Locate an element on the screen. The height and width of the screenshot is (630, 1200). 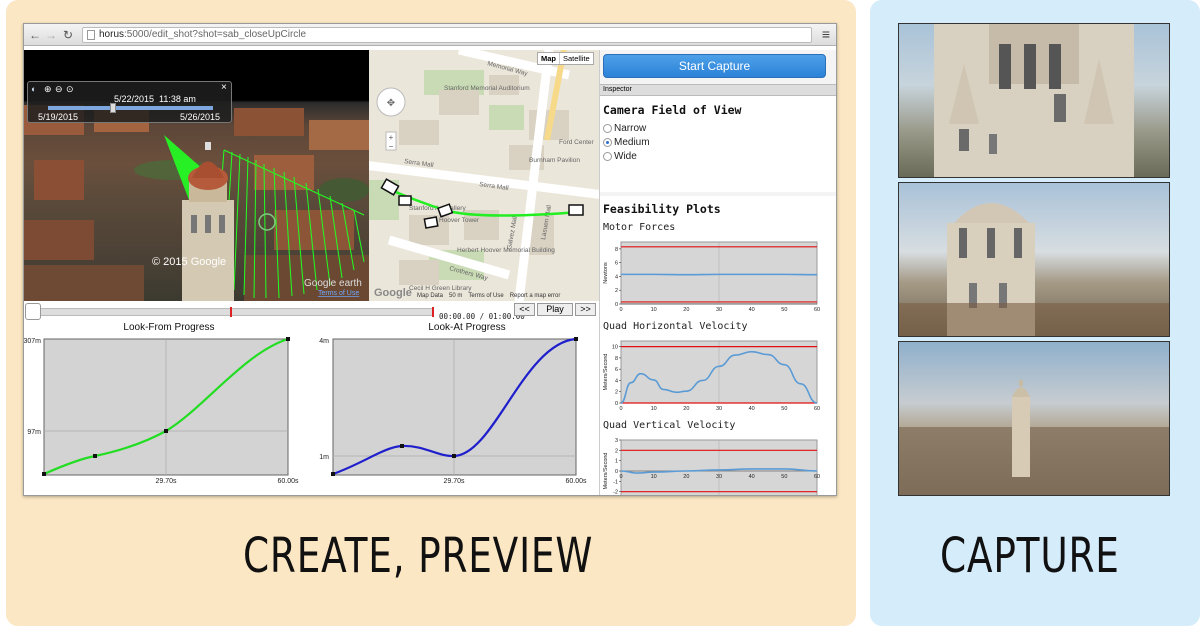
fov-medium-label: Medium is located at coordinates (632, 142).